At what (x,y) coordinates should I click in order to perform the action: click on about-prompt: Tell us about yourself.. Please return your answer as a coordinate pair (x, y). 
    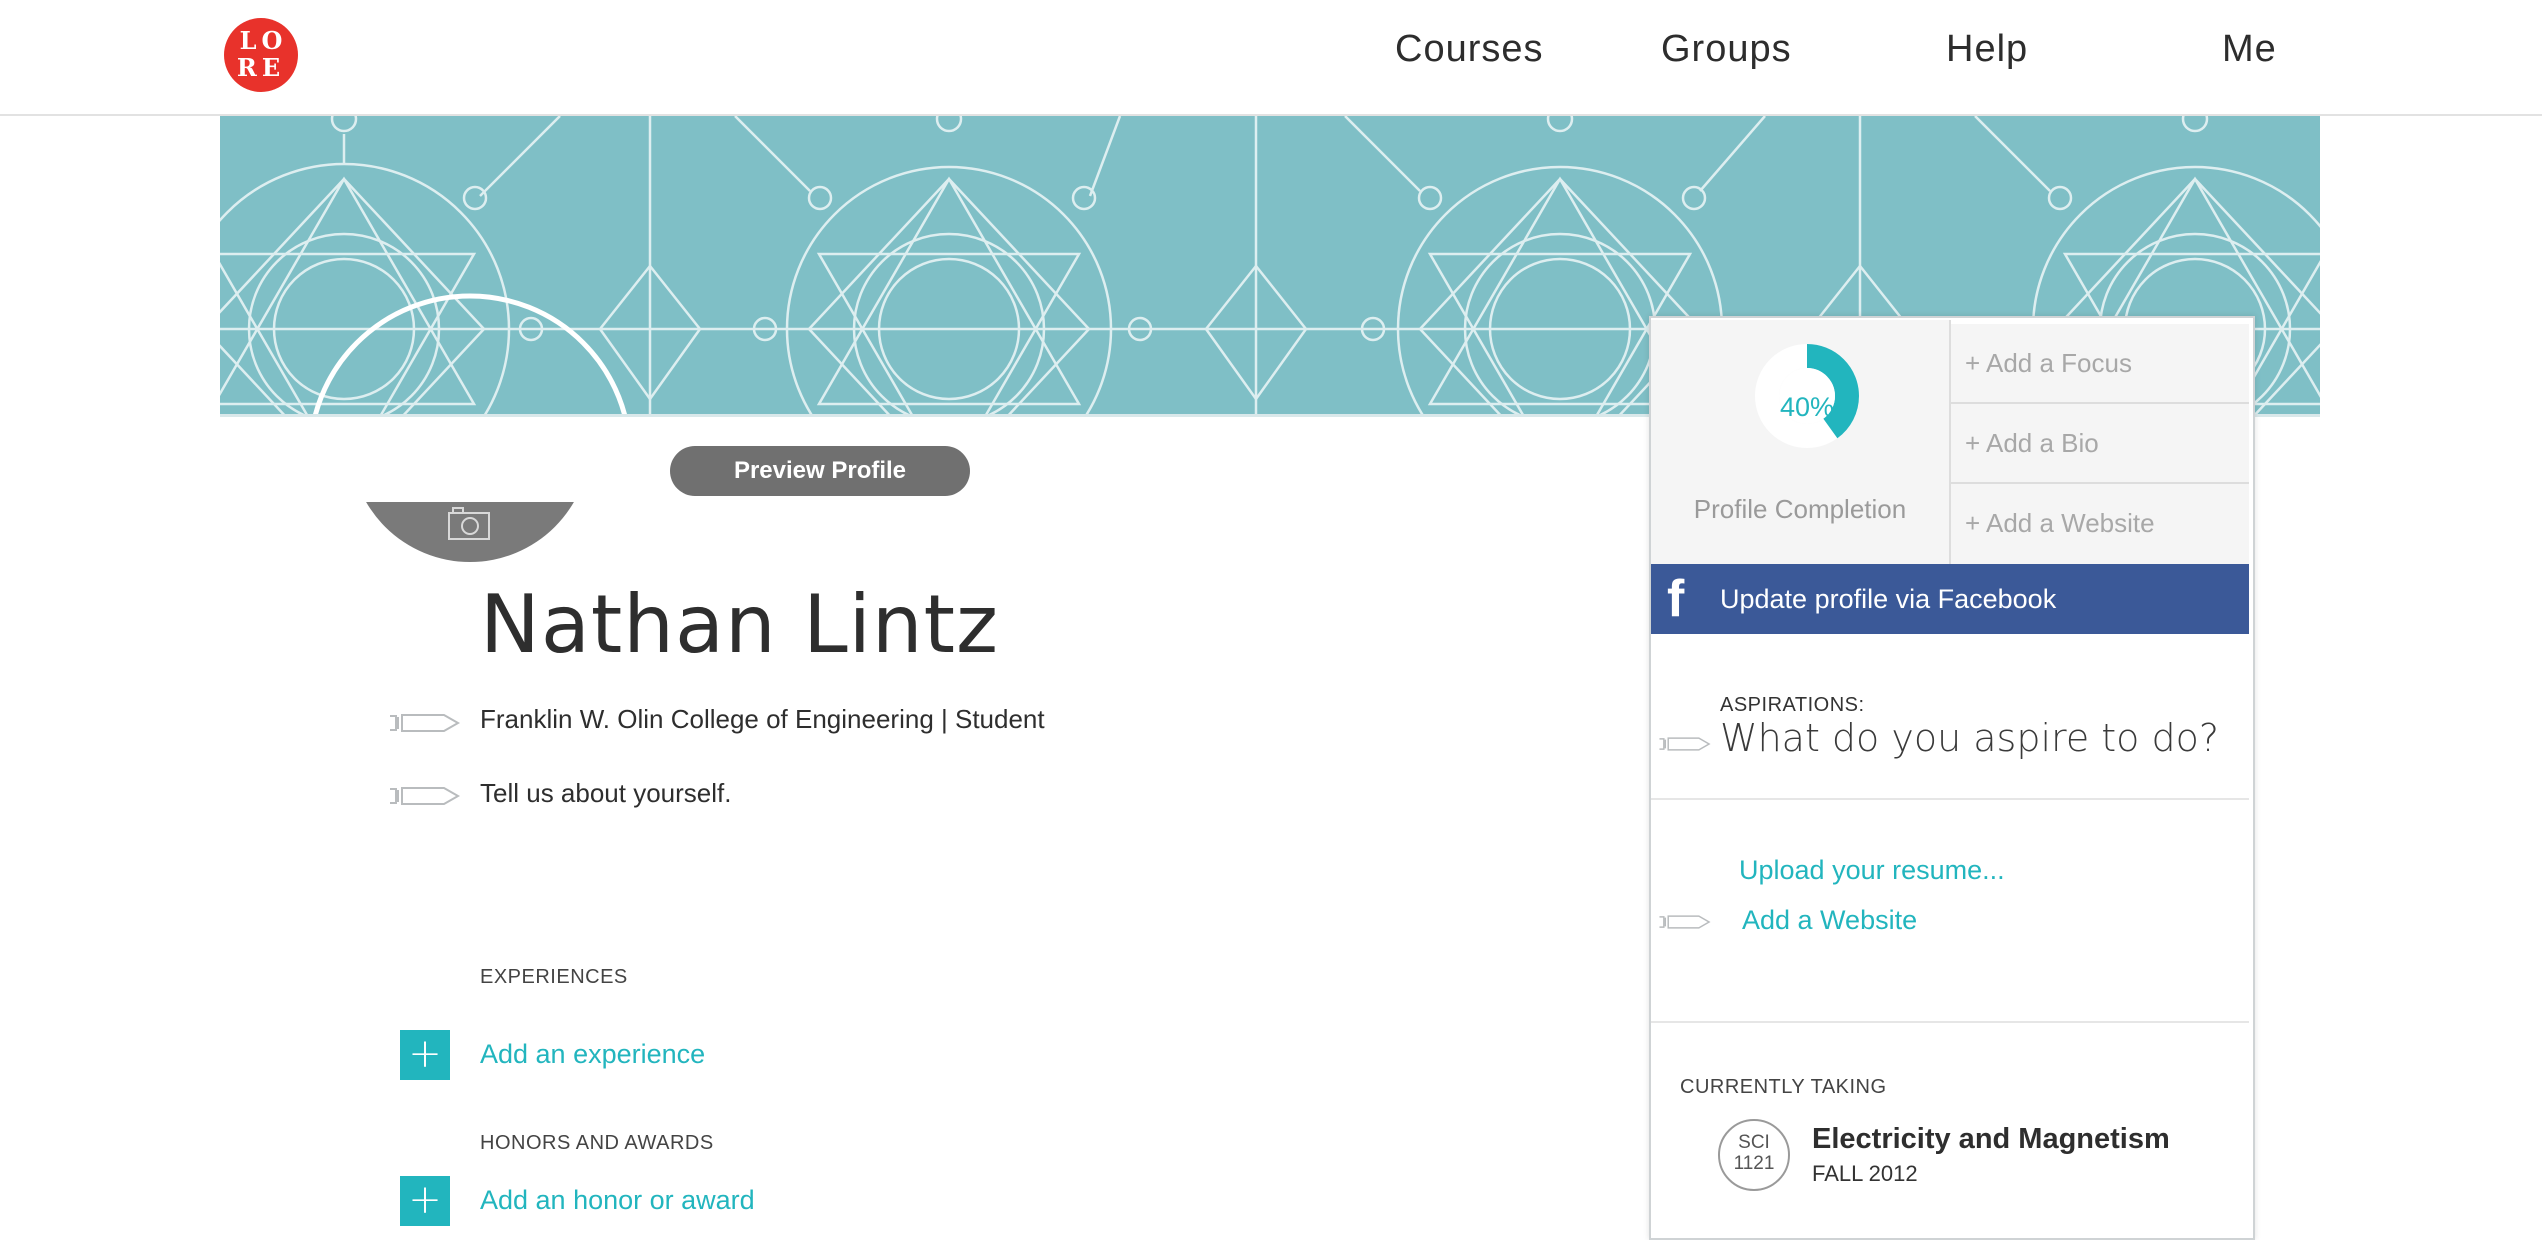
    Looking at the image, I should click on (605, 793).